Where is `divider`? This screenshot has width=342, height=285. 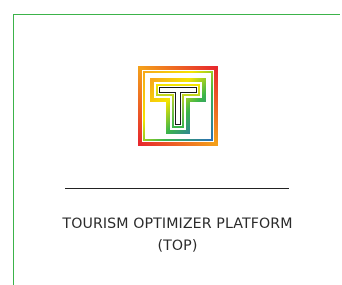
divider is located at coordinates (177, 188).